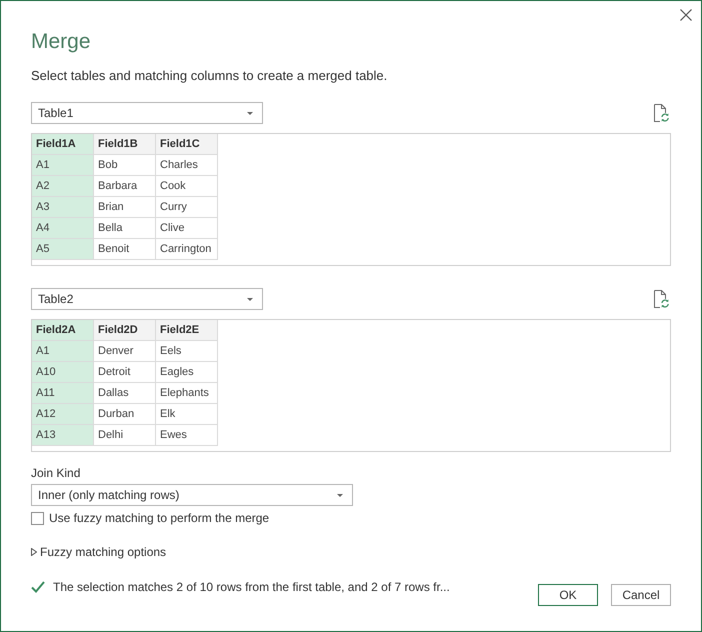 Image resolution: width=702 pixels, height=632 pixels. Describe the element at coordinates (98, 552) in the screenshot. I see `fuzzy-options-expander: Fuzzy matching options` at that location.